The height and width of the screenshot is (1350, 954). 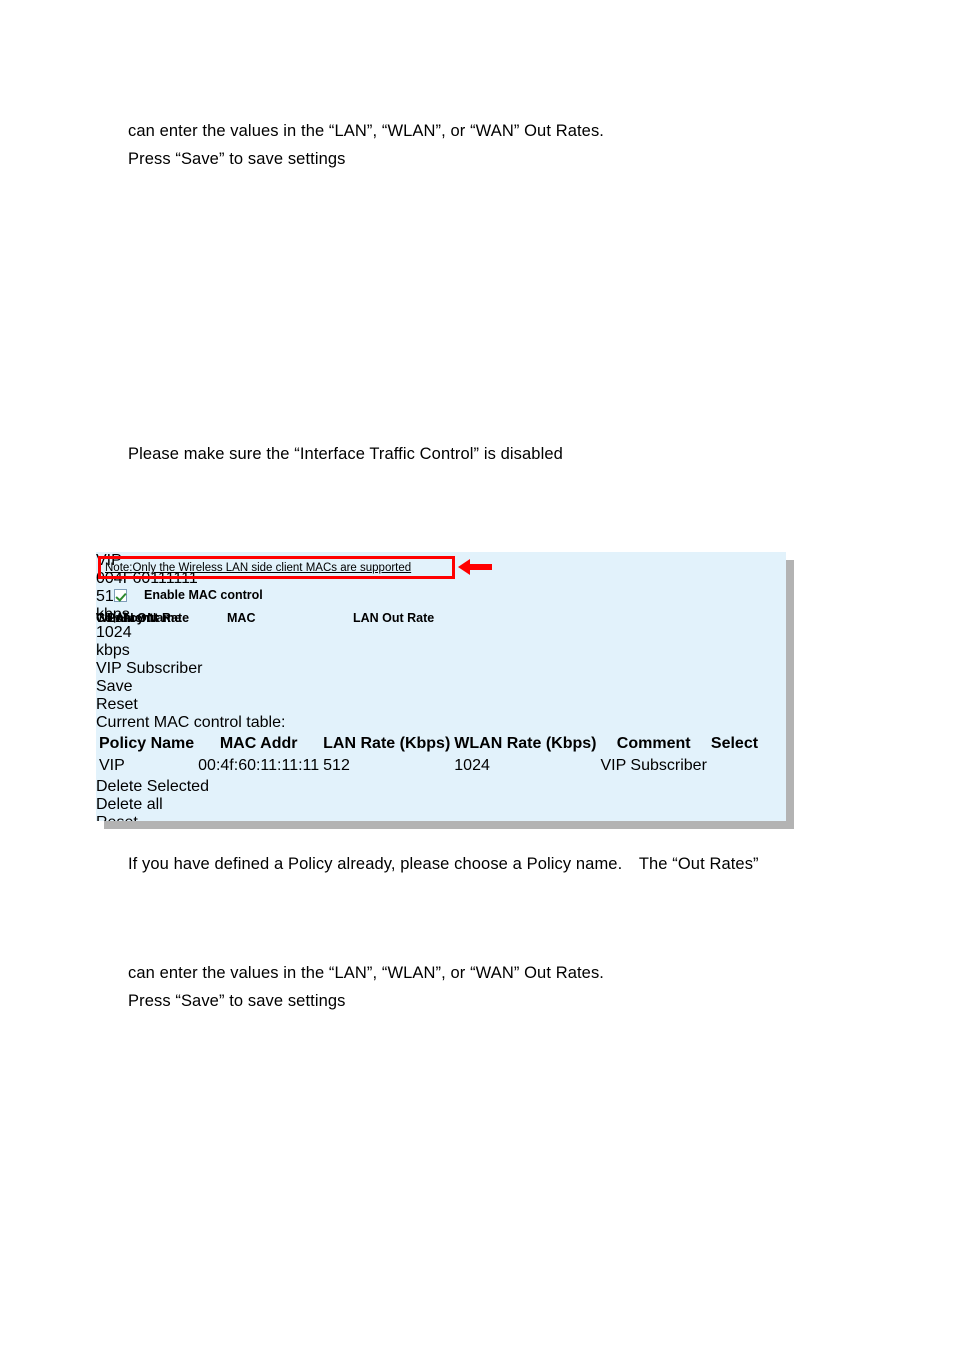 What do you see at coordinates (149, 668) in the screenshot?
I see `comment-input-value: VIP Subscriber` at bounding box center [149, 668].